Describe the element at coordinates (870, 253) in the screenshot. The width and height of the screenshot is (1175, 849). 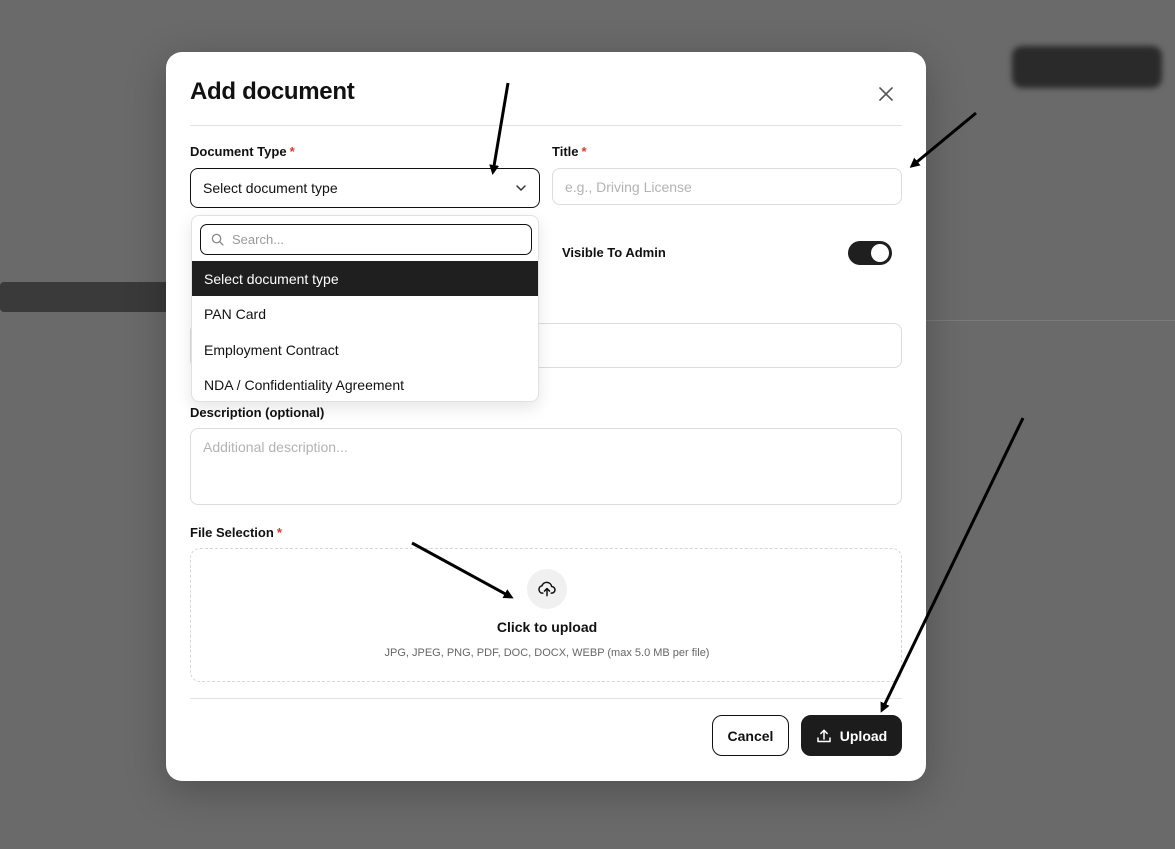
I see `visible-to-admin-toggle` at that location.